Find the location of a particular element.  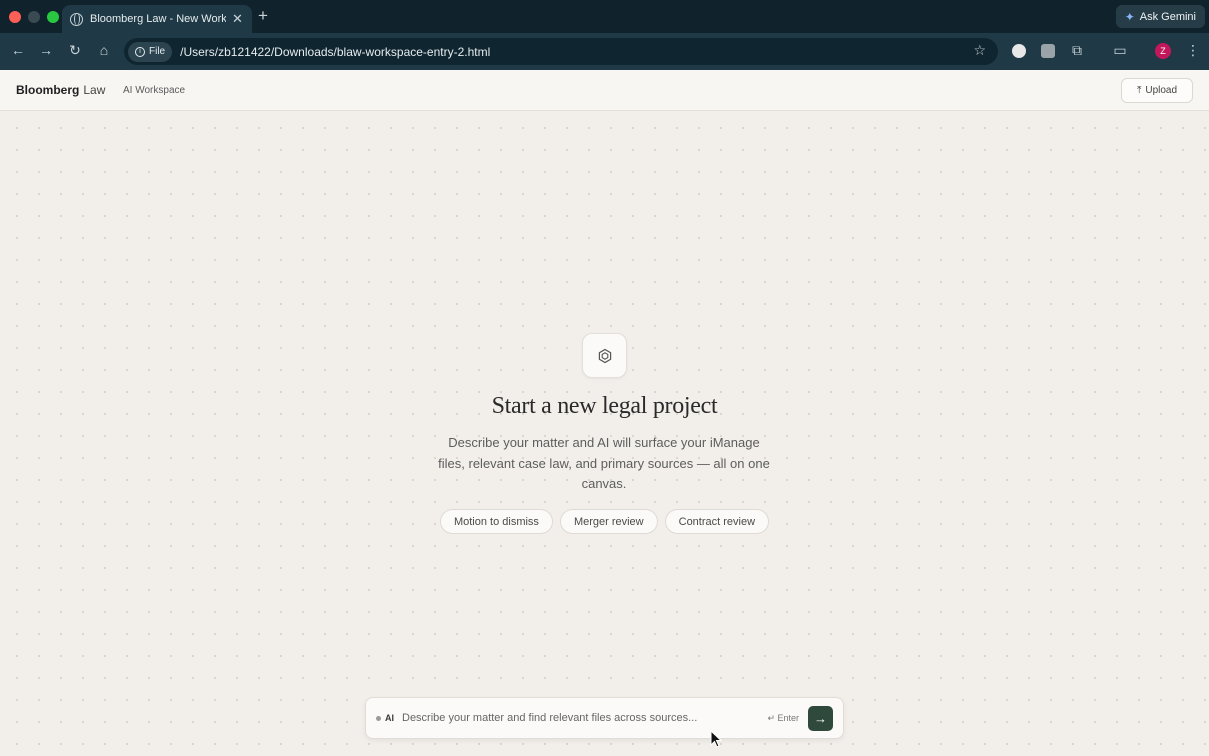

site-info-chip: i File is located at coordinates (150, 51).